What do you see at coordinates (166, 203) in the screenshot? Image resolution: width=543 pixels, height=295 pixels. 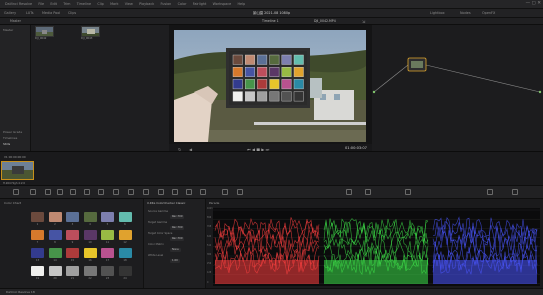 I see `chart-type: X-Rite ColorChecker Classic` at bounding box center [166, 203].